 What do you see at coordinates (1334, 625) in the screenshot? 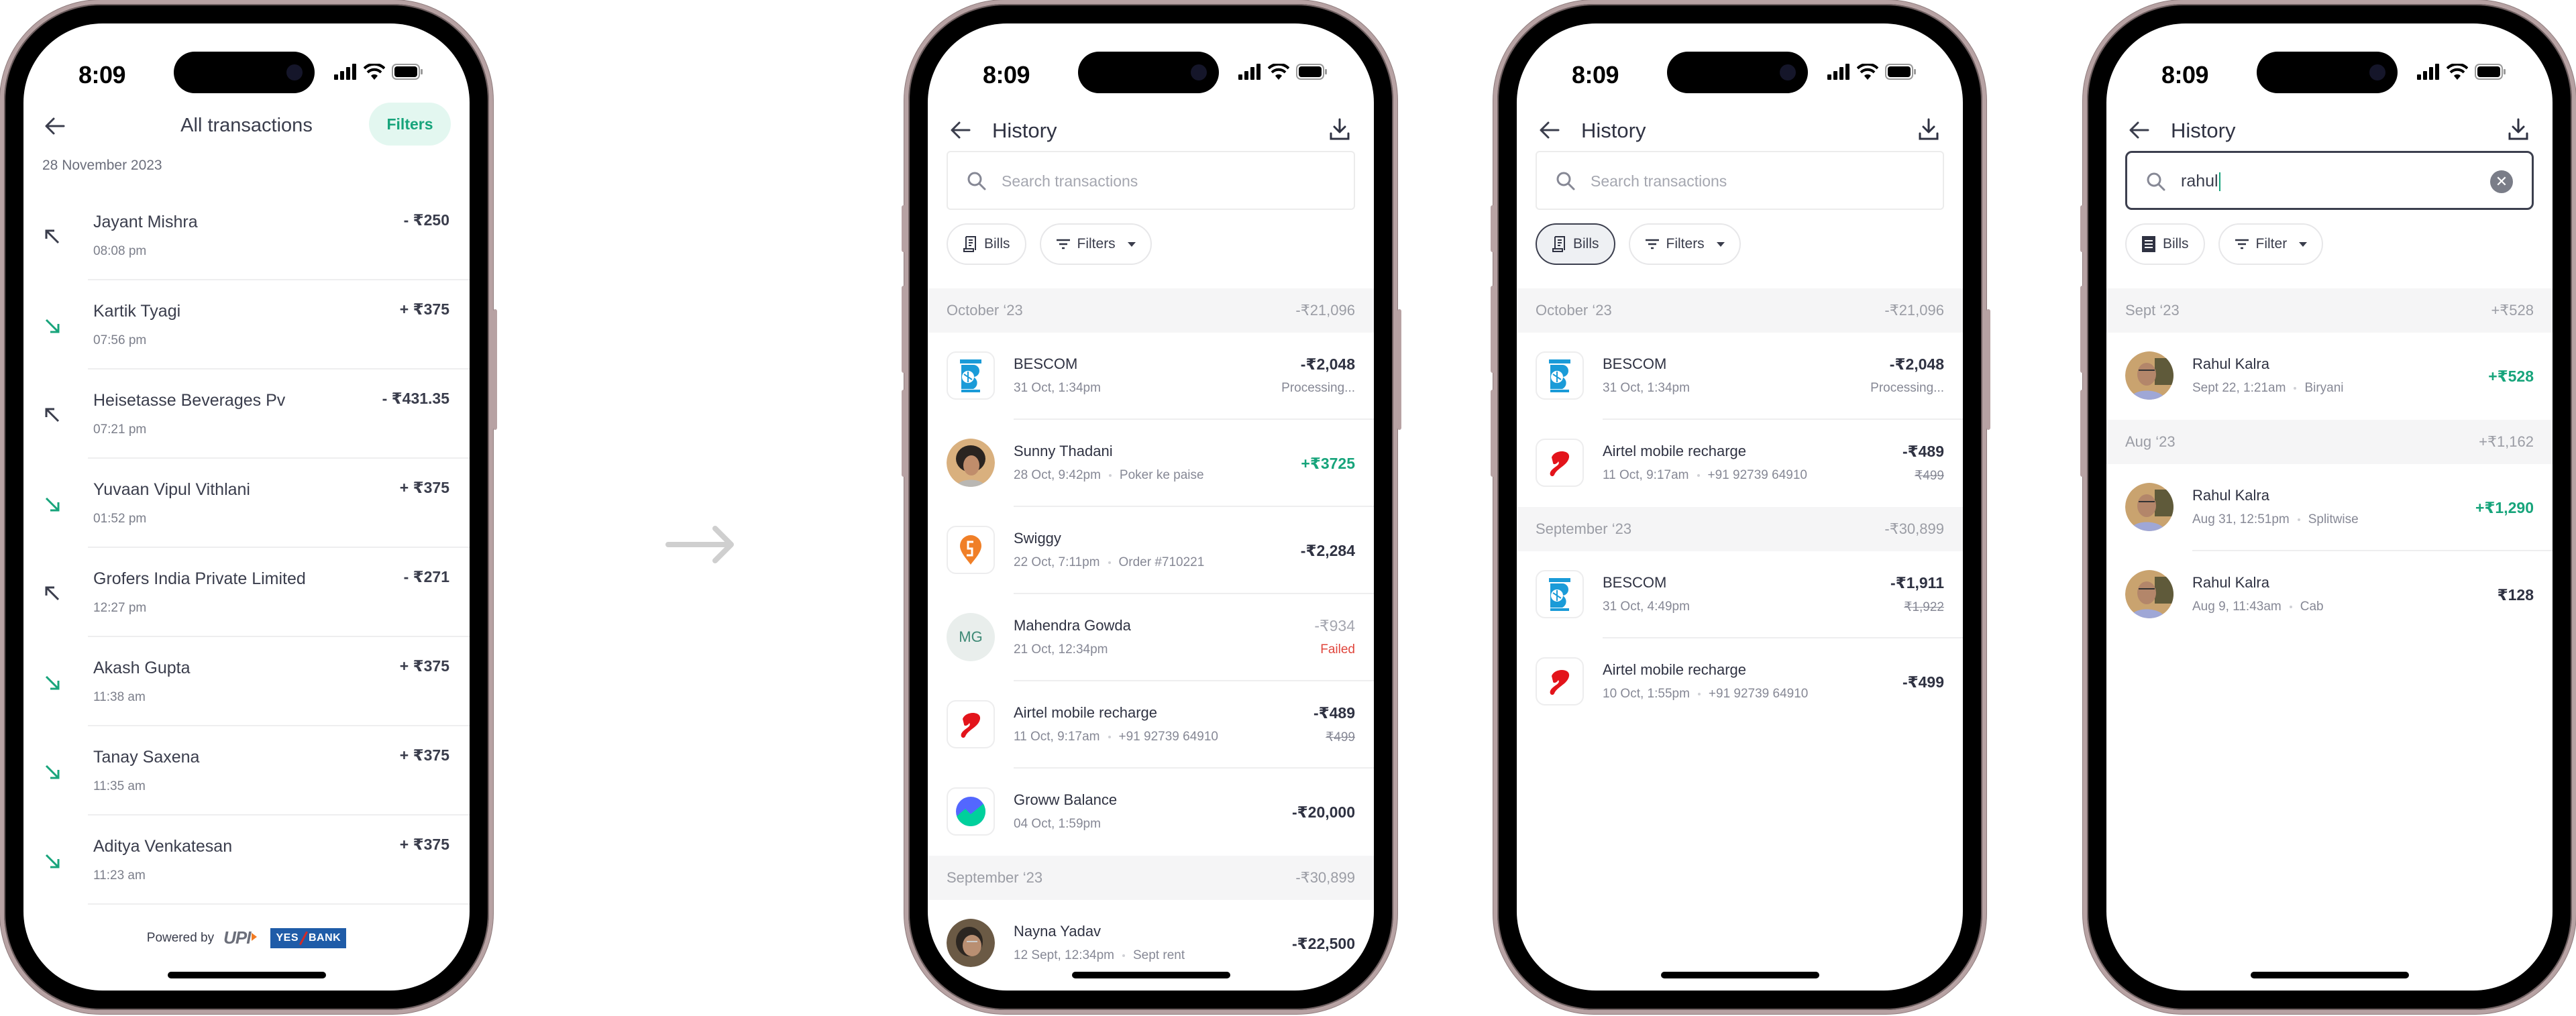
I see `transaction-amount: -₹934` at bounding box center [1334, 625].